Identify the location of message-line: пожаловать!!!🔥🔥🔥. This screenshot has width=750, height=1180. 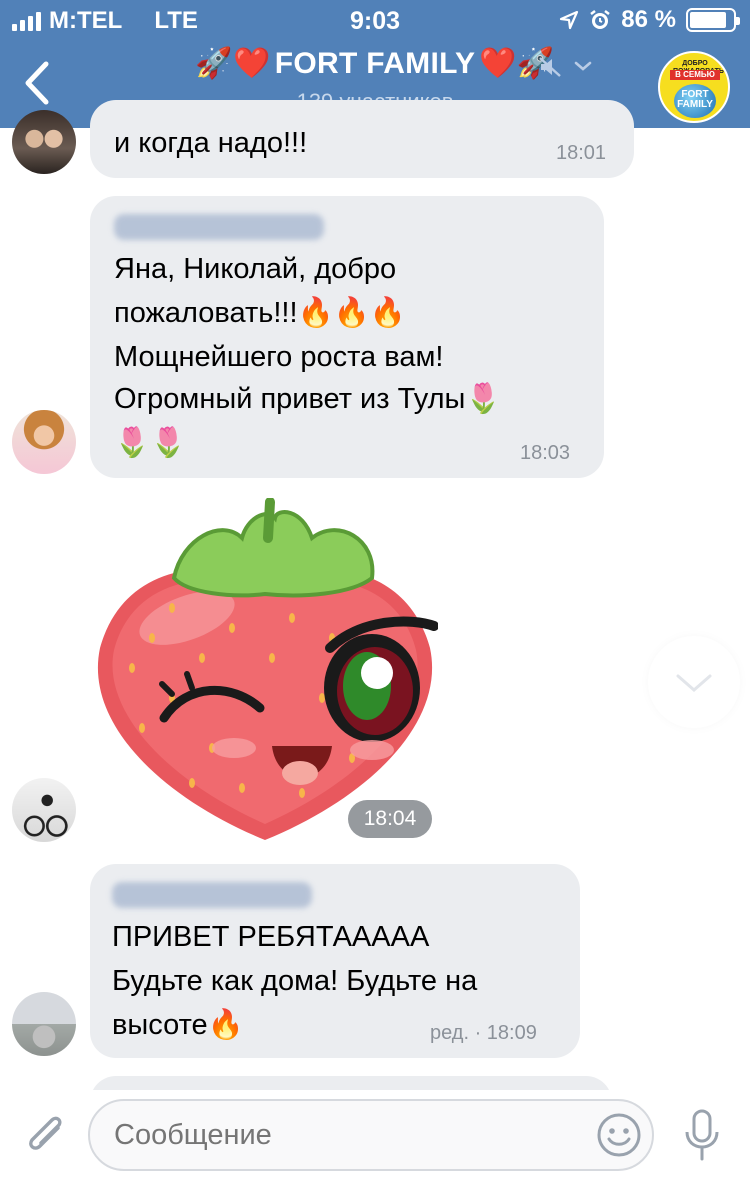
(260, 313).